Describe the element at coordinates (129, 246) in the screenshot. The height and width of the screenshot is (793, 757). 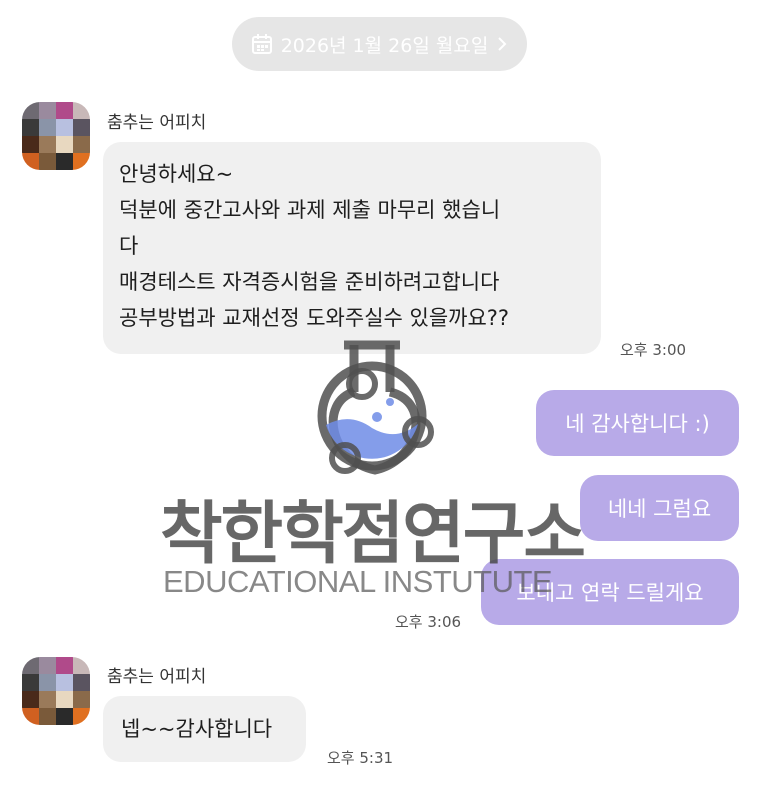
I see `message-line: 다` at that location.